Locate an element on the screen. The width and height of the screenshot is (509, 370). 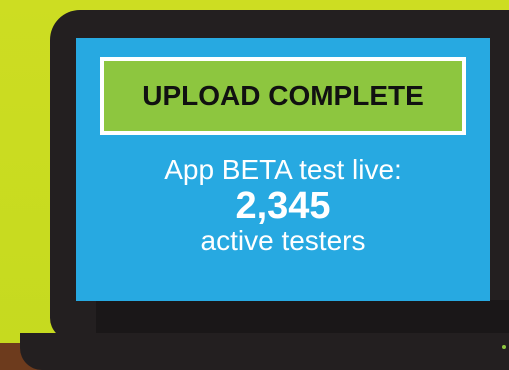
laptop-base is located at coordinates (264, 351).